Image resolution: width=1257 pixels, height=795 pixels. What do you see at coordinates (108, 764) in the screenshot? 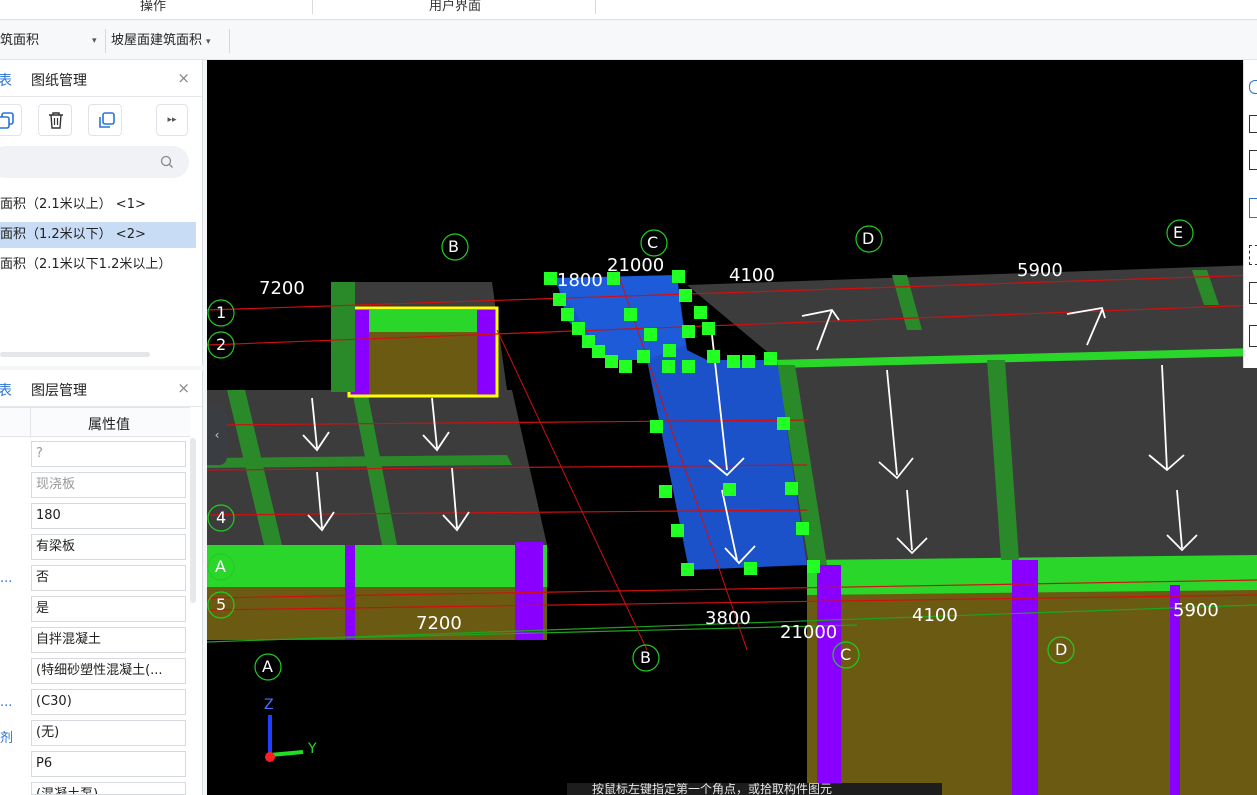
I see `property-value-cell: P6` at bounding box center [108, 764].